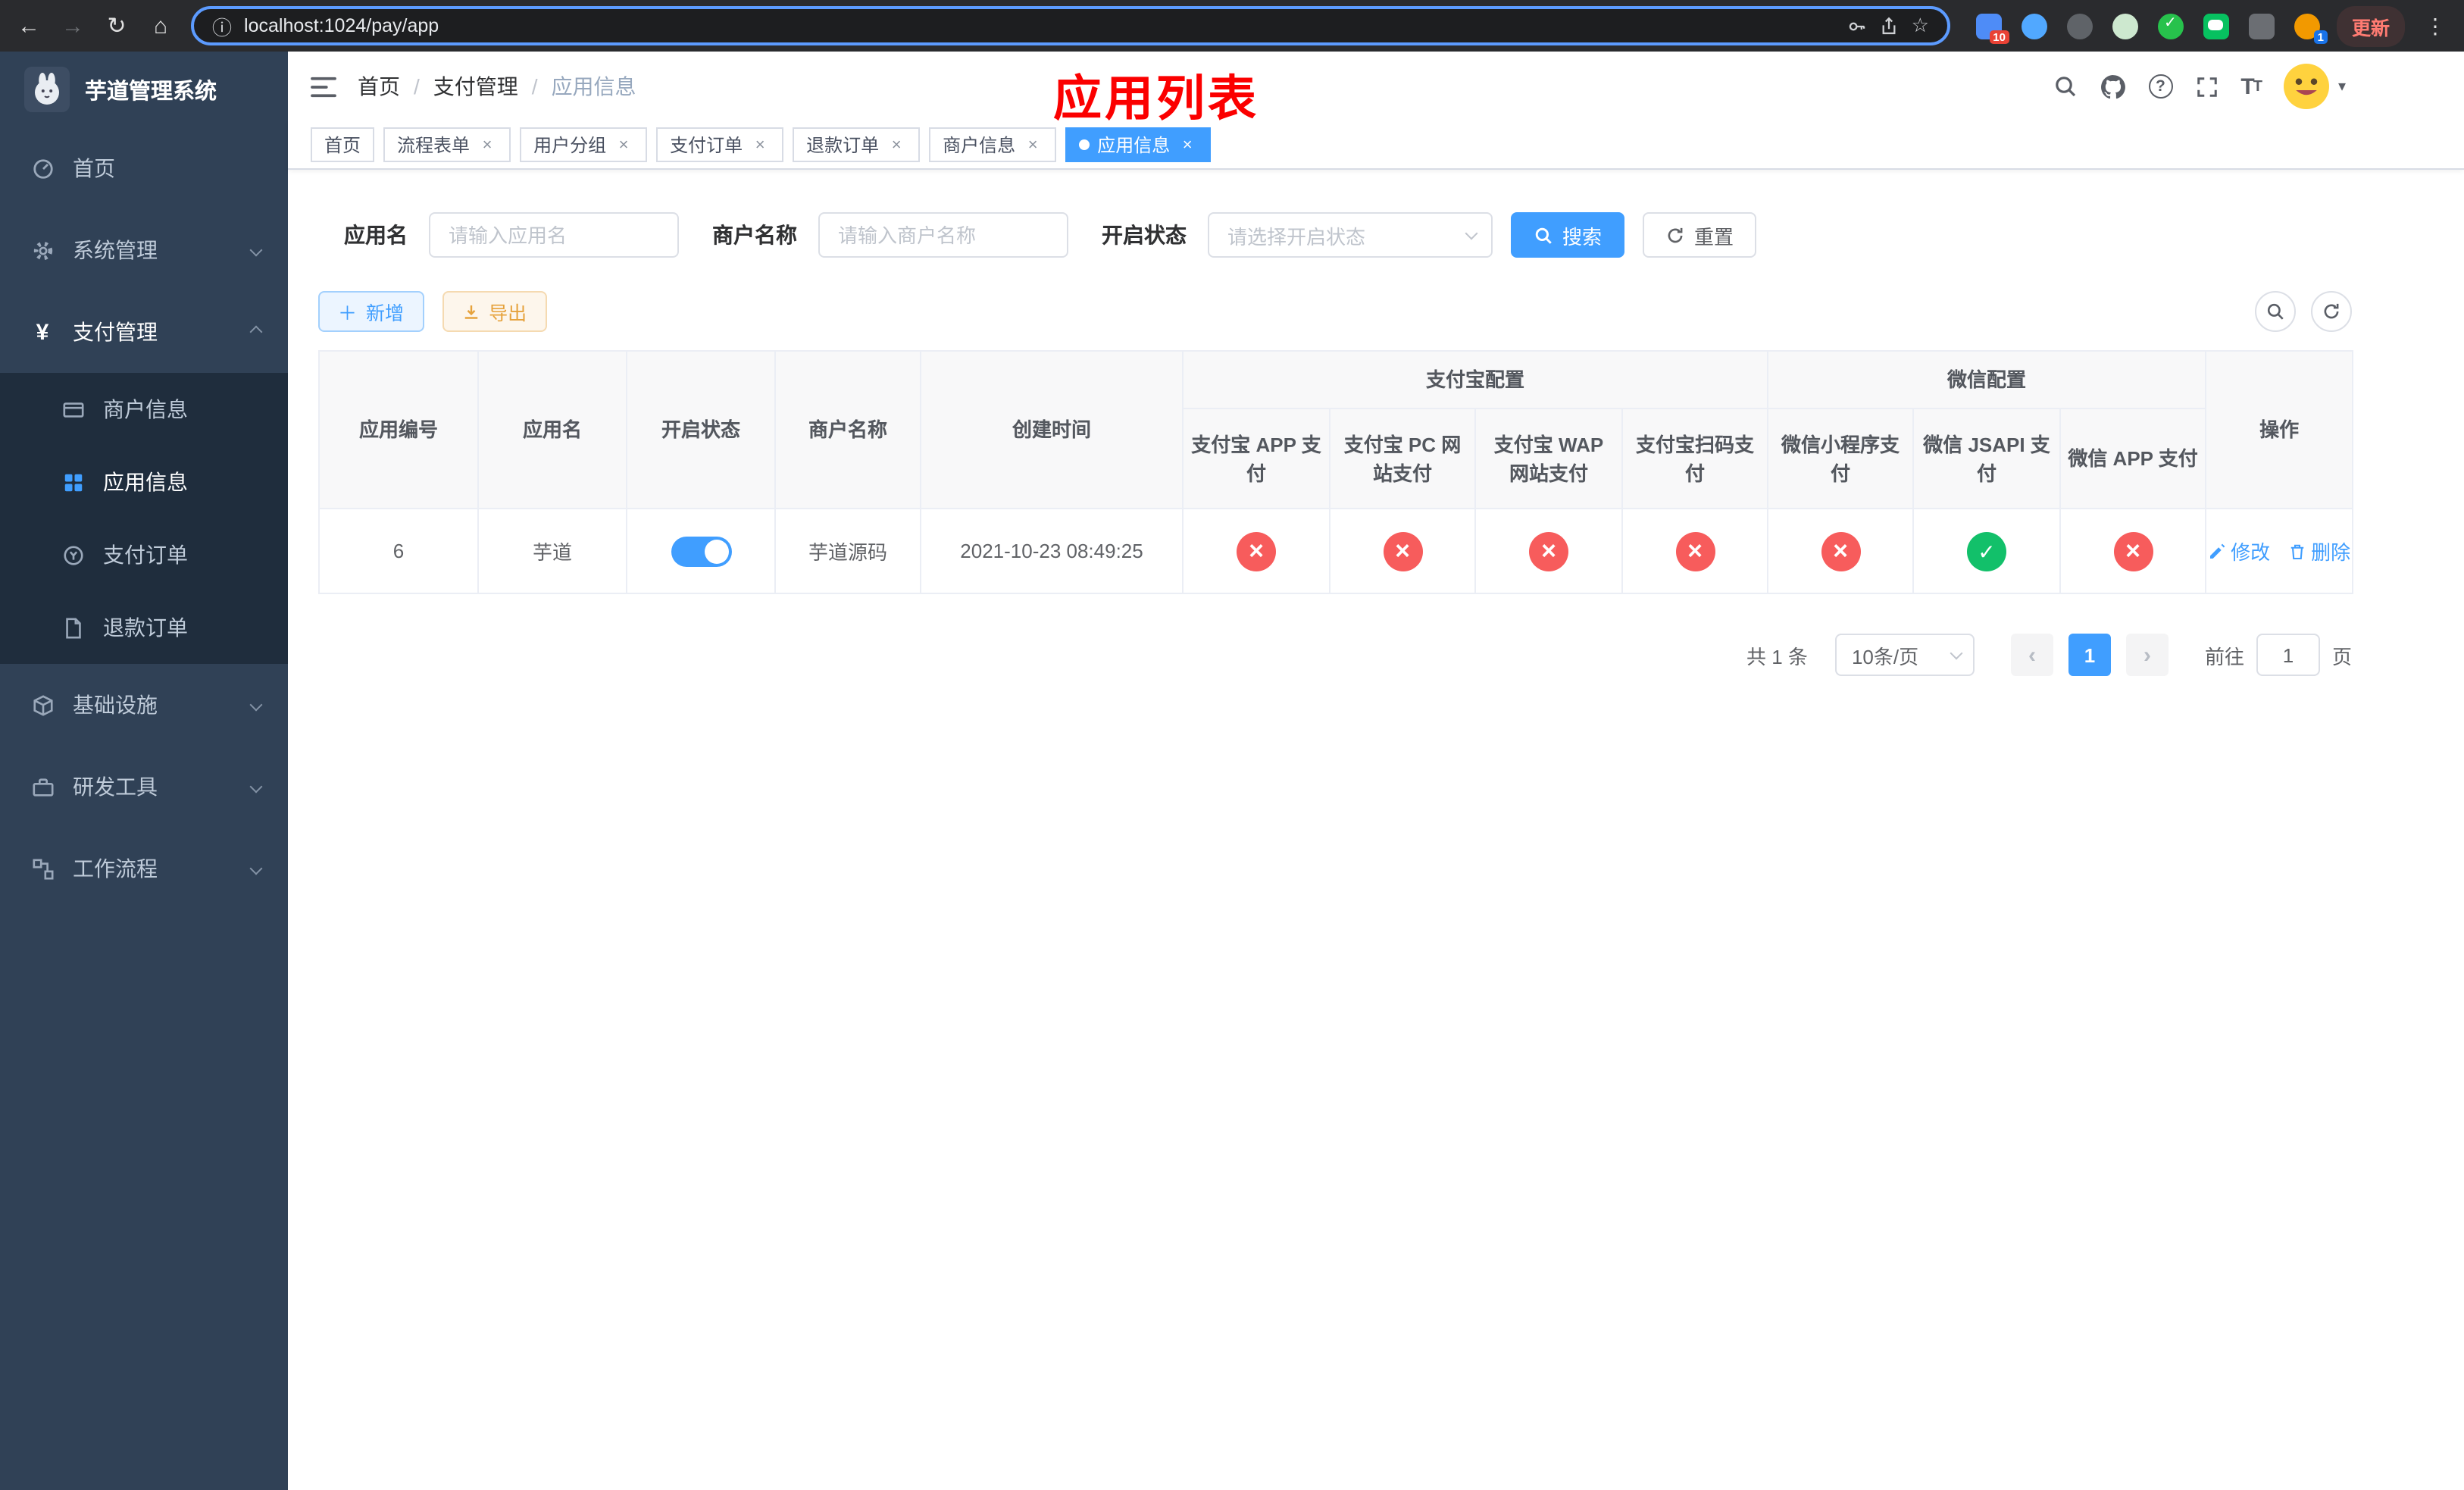 The height and width of the screenshot is (1490, 2464). I want to click on tab-merchant-info: 商户信息 ×, so click(993, 144).